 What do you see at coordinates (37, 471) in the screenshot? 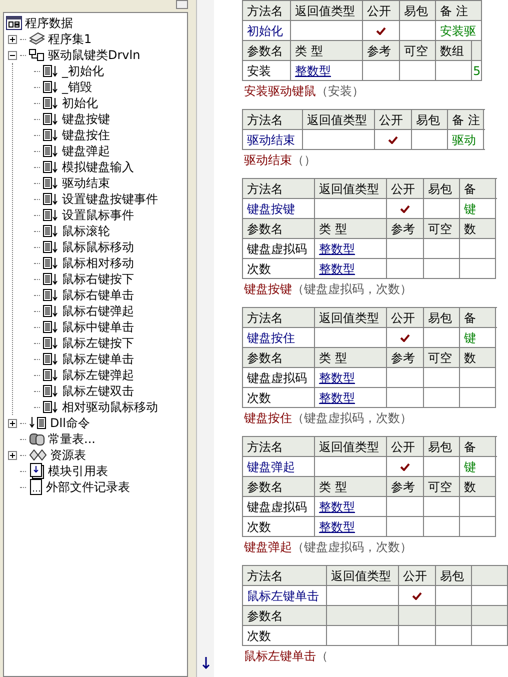
I see `document-arrow-icon` at bounding box center [37, 471].